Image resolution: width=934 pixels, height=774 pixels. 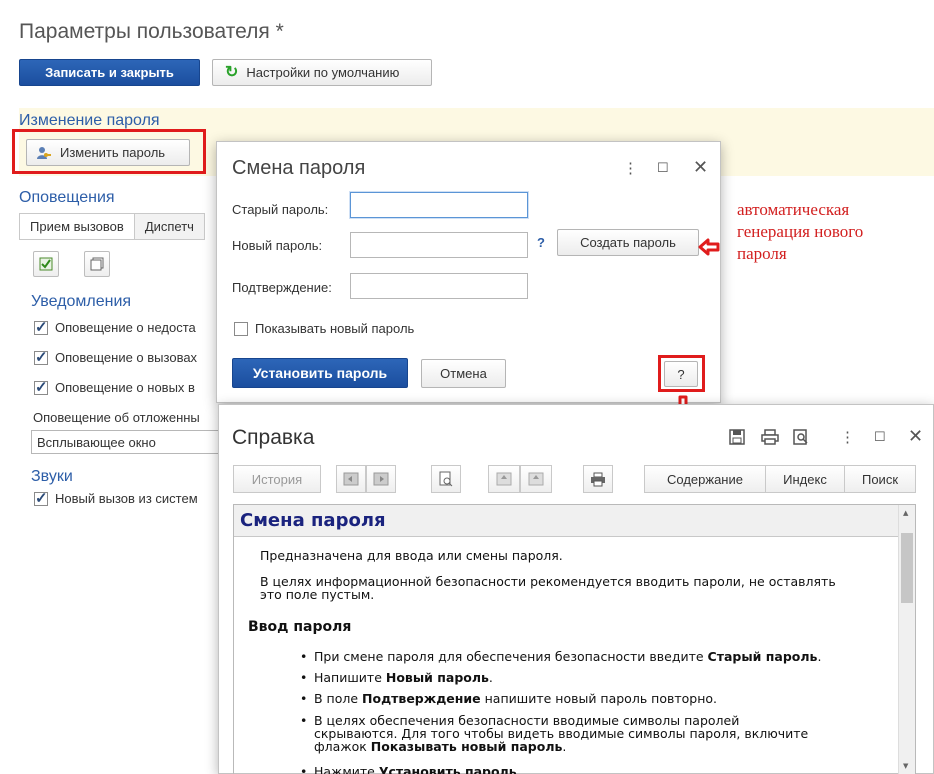 I want to click on history-button: История, so click(x=277, y=479).